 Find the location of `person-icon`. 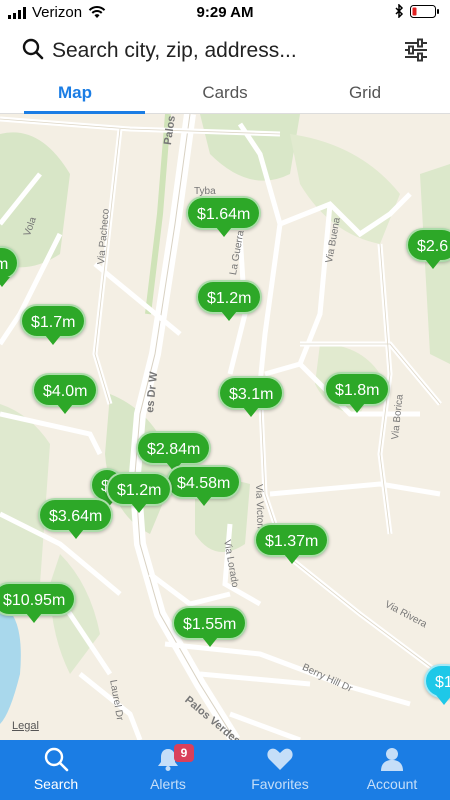

person-icon is located at coordinates (392, 759).